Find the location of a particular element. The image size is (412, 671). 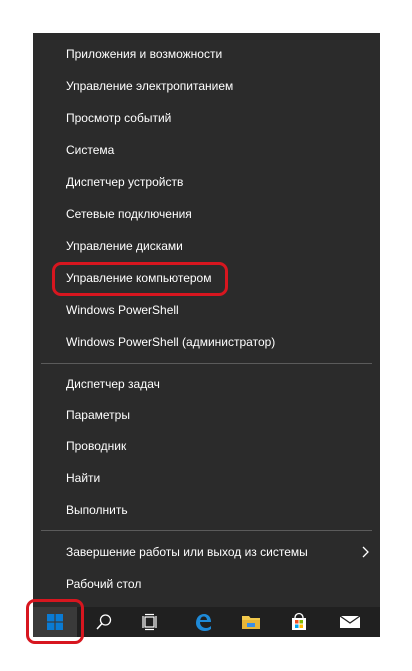

menu-item-label: Просмотр событий is located at coordinates (119, 118).